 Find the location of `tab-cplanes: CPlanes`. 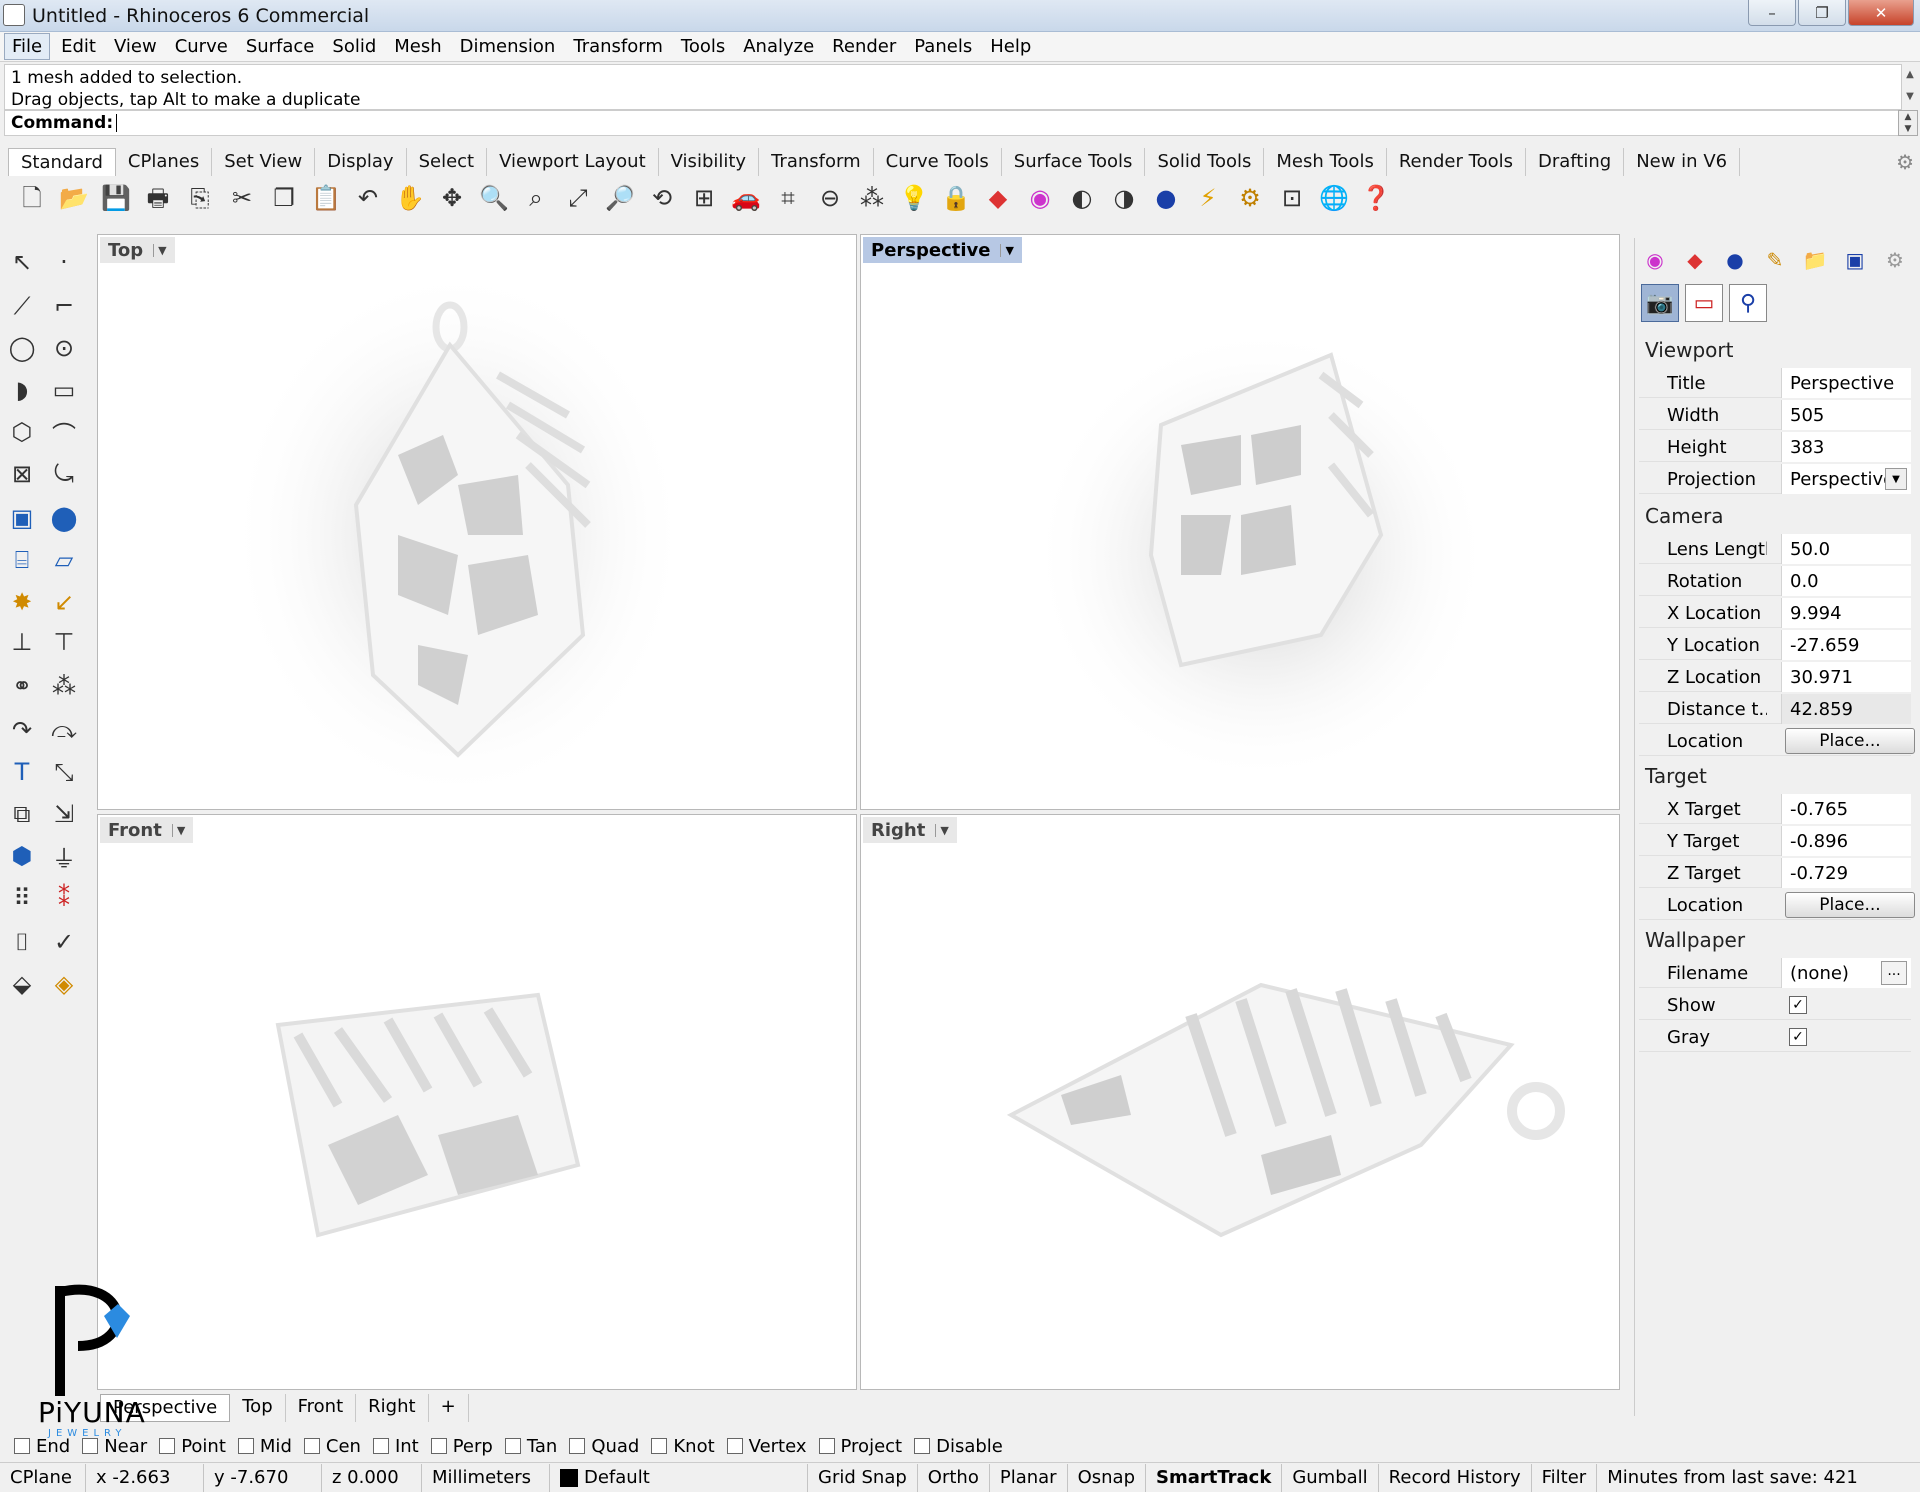

tab-cplanes: CPlanes is located at coordinates (164, 162).